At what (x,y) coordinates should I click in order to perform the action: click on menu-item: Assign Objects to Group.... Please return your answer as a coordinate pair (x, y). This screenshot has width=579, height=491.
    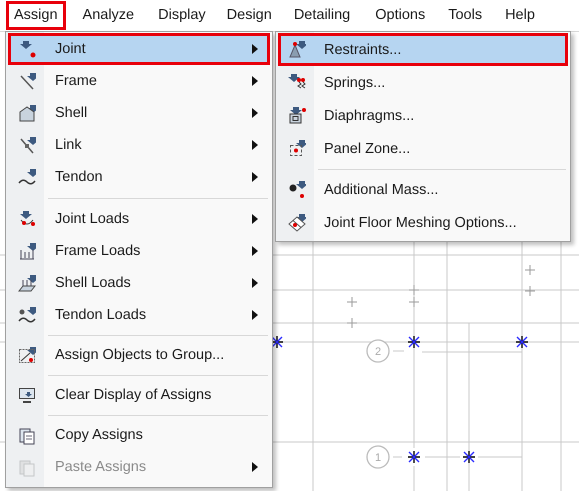
    Looking at the image, I should click on (139, 355).